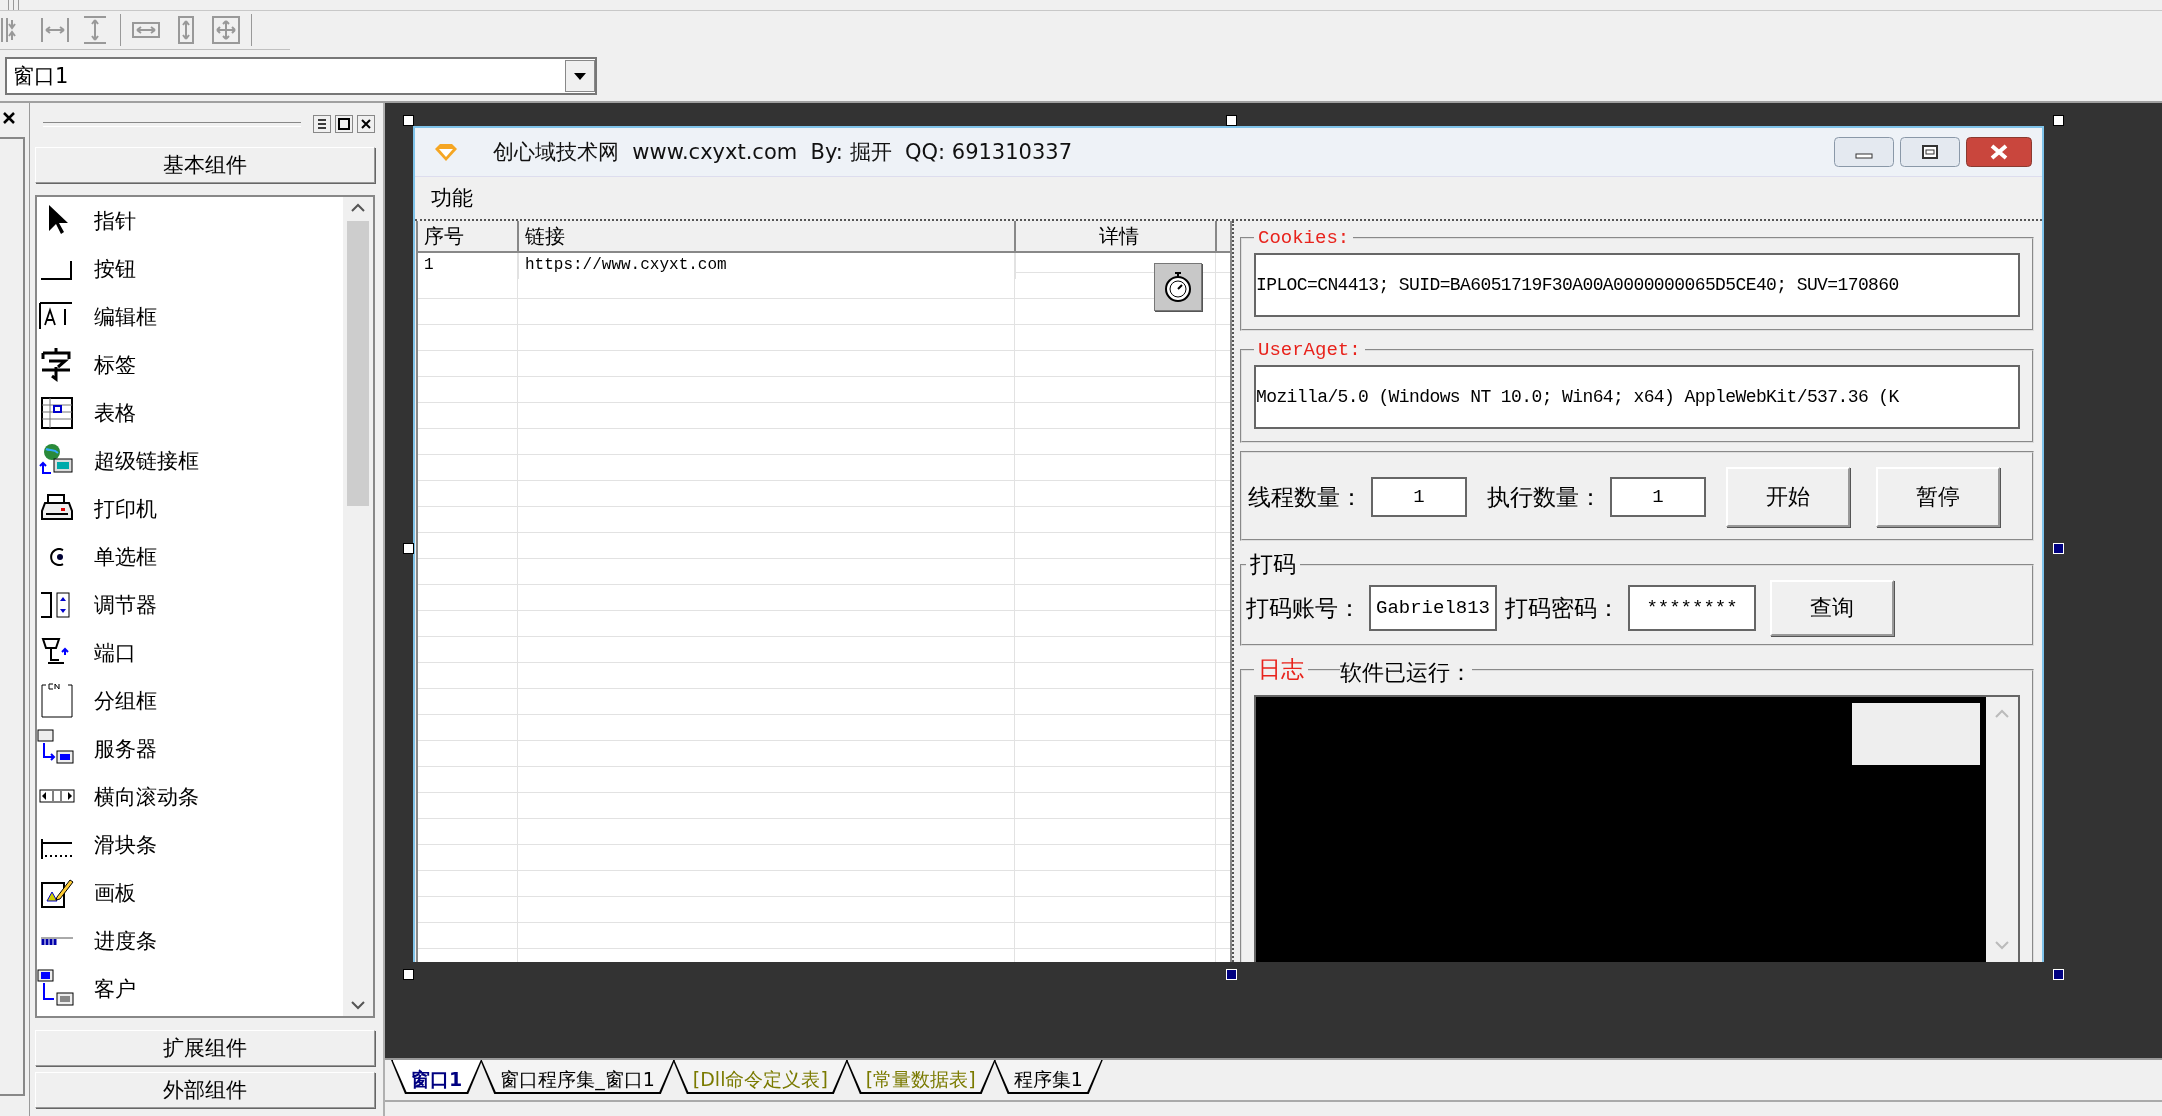  I want to click on component-item: 服务器, so click(190, 749).